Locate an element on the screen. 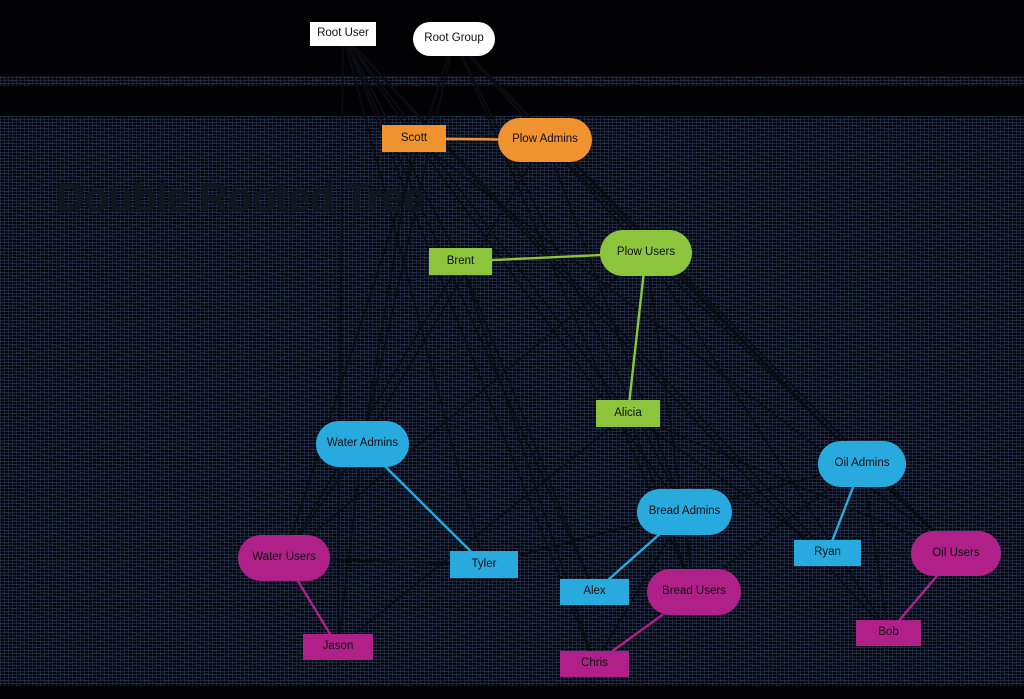 The width and height of the screenshot is (1024, 699). graph-node-label: Plow Users is located at coordinates (646, 252).